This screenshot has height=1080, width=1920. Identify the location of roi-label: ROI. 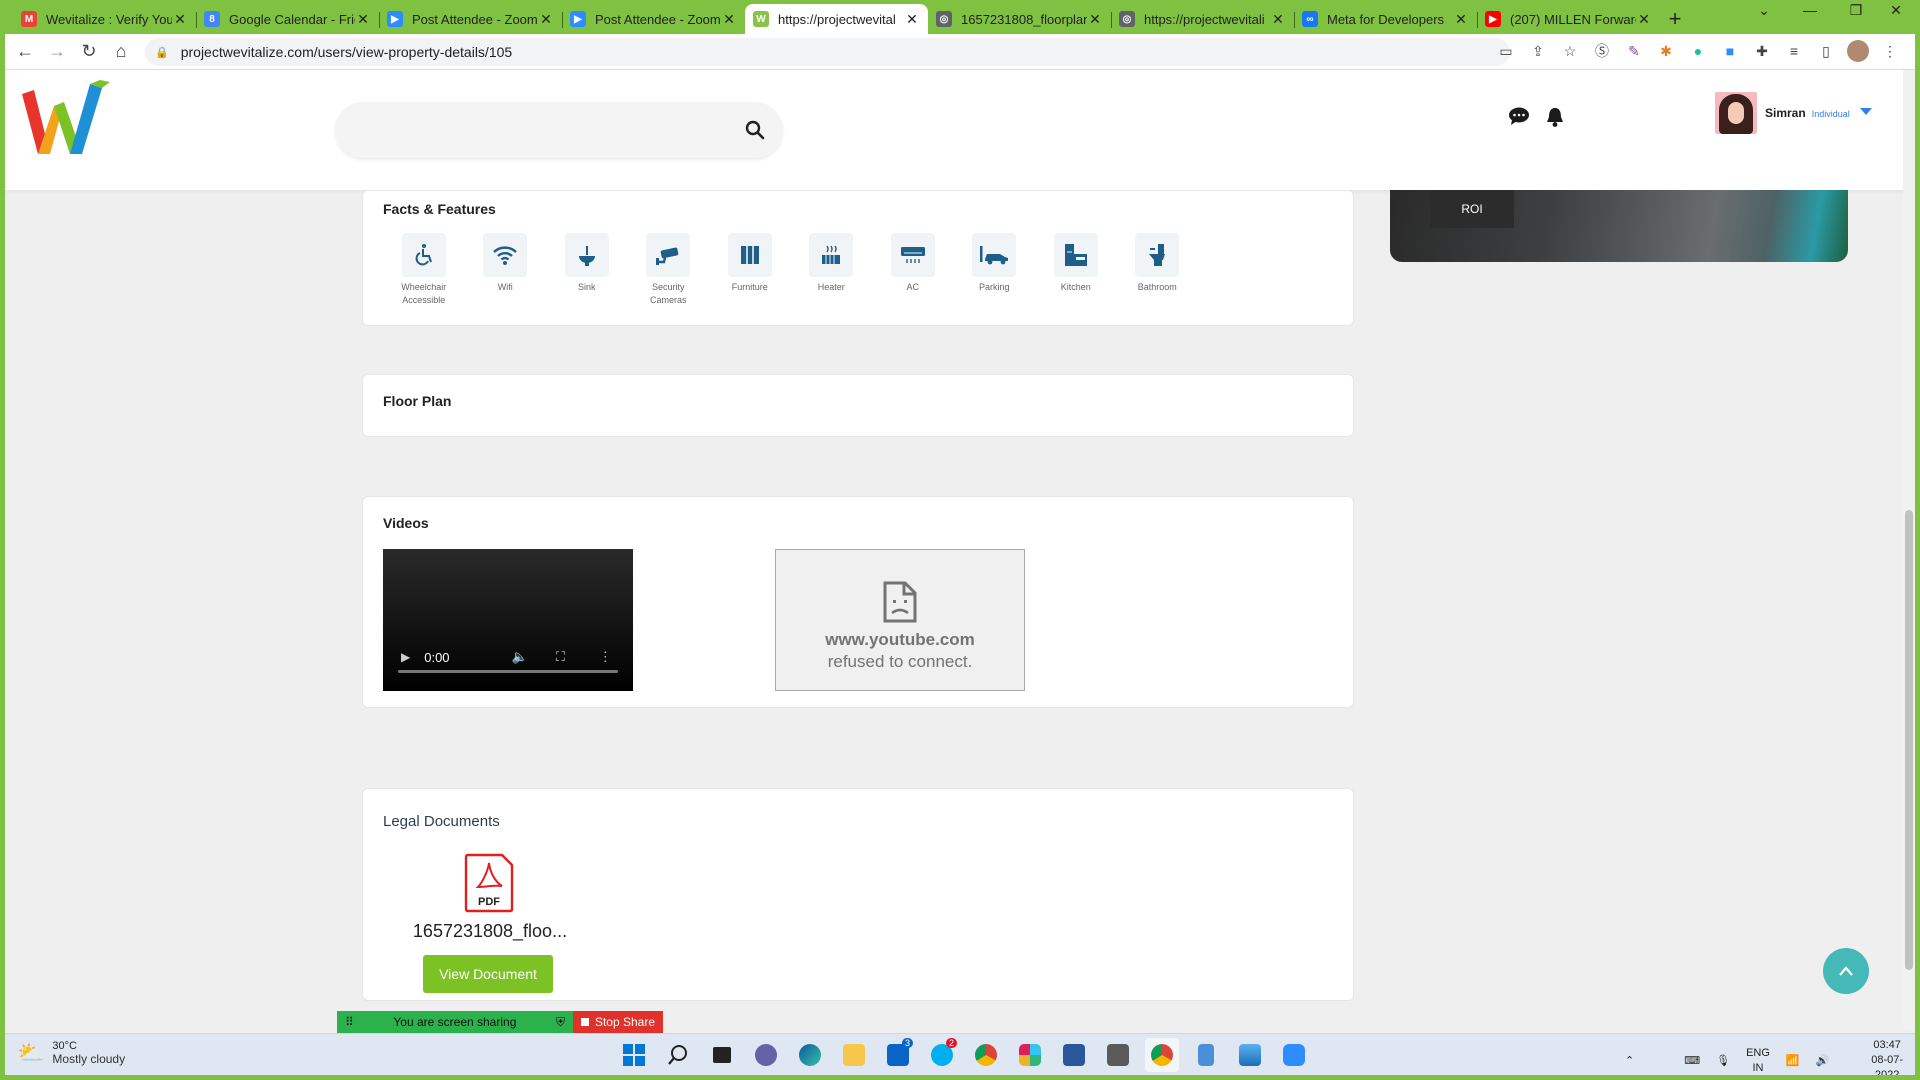
(1472, 209).